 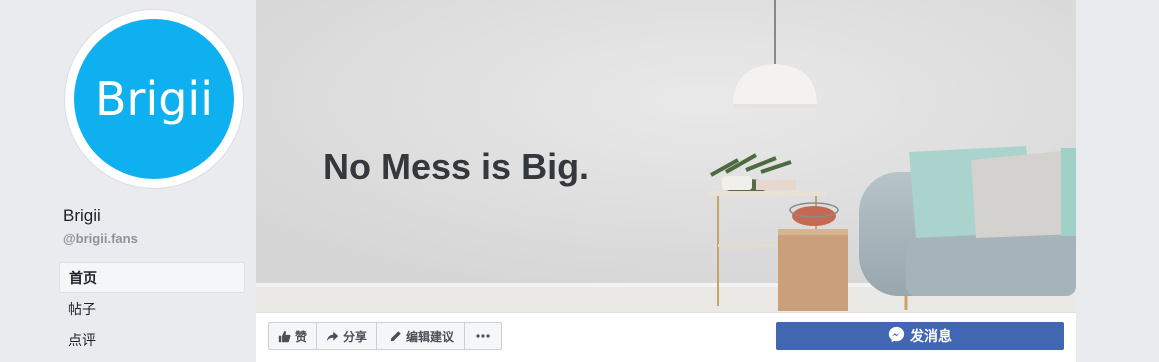 I want to click on nav-item-home: 首页, so click(x=152, y=277).